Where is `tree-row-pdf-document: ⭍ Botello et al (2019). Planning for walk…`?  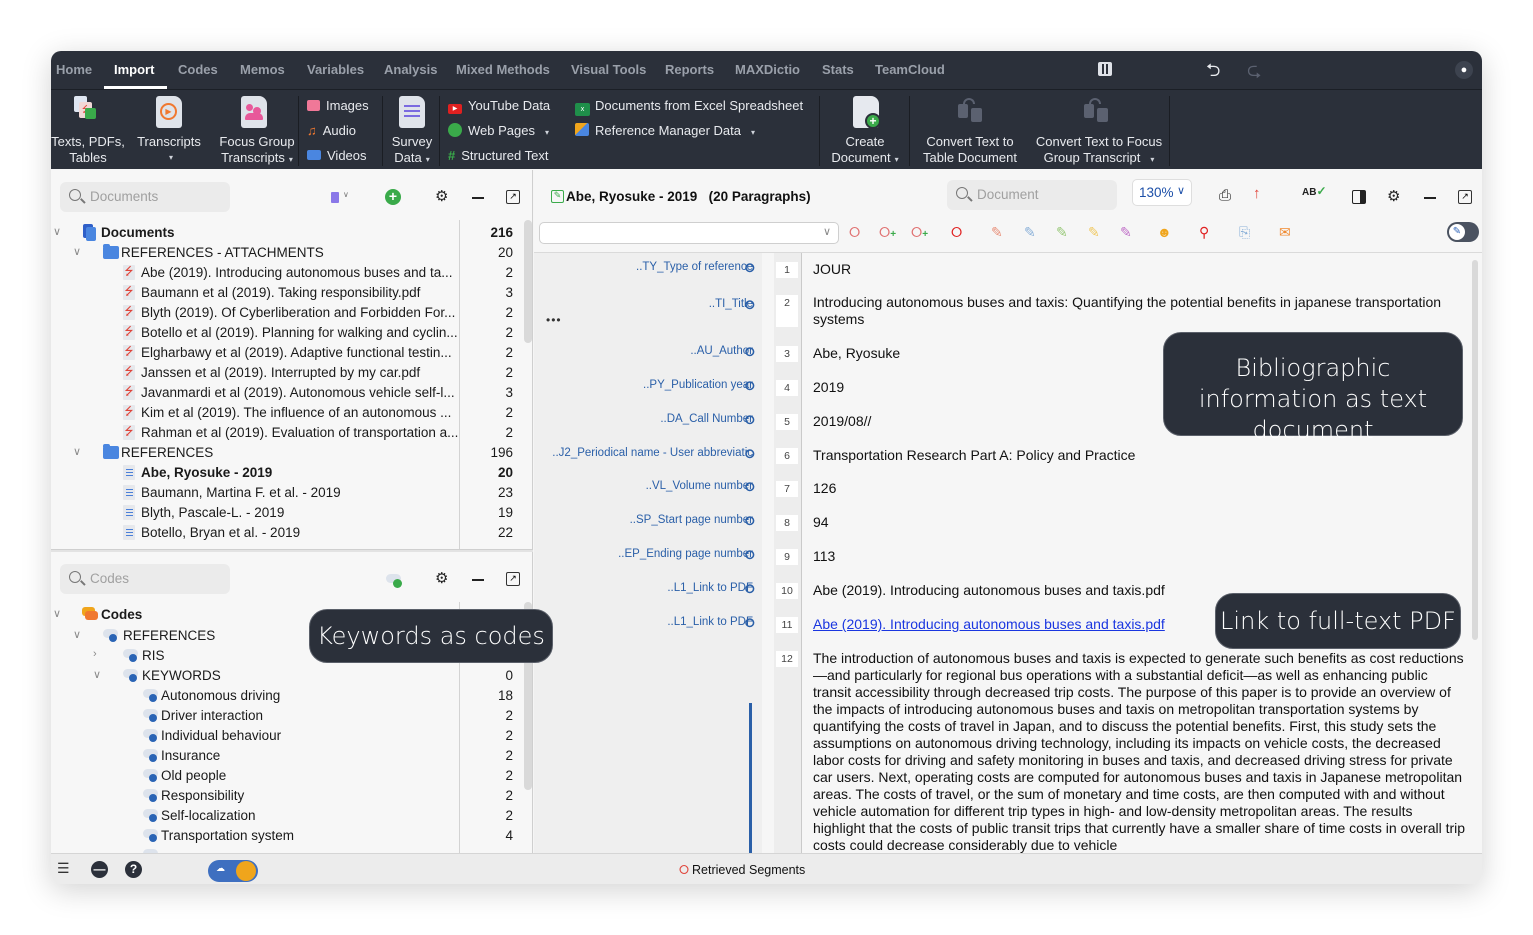 tree-row-pdf-document: ⭍ Botello et al (2019). Planning for walk… is located at coordinates (286, 333).